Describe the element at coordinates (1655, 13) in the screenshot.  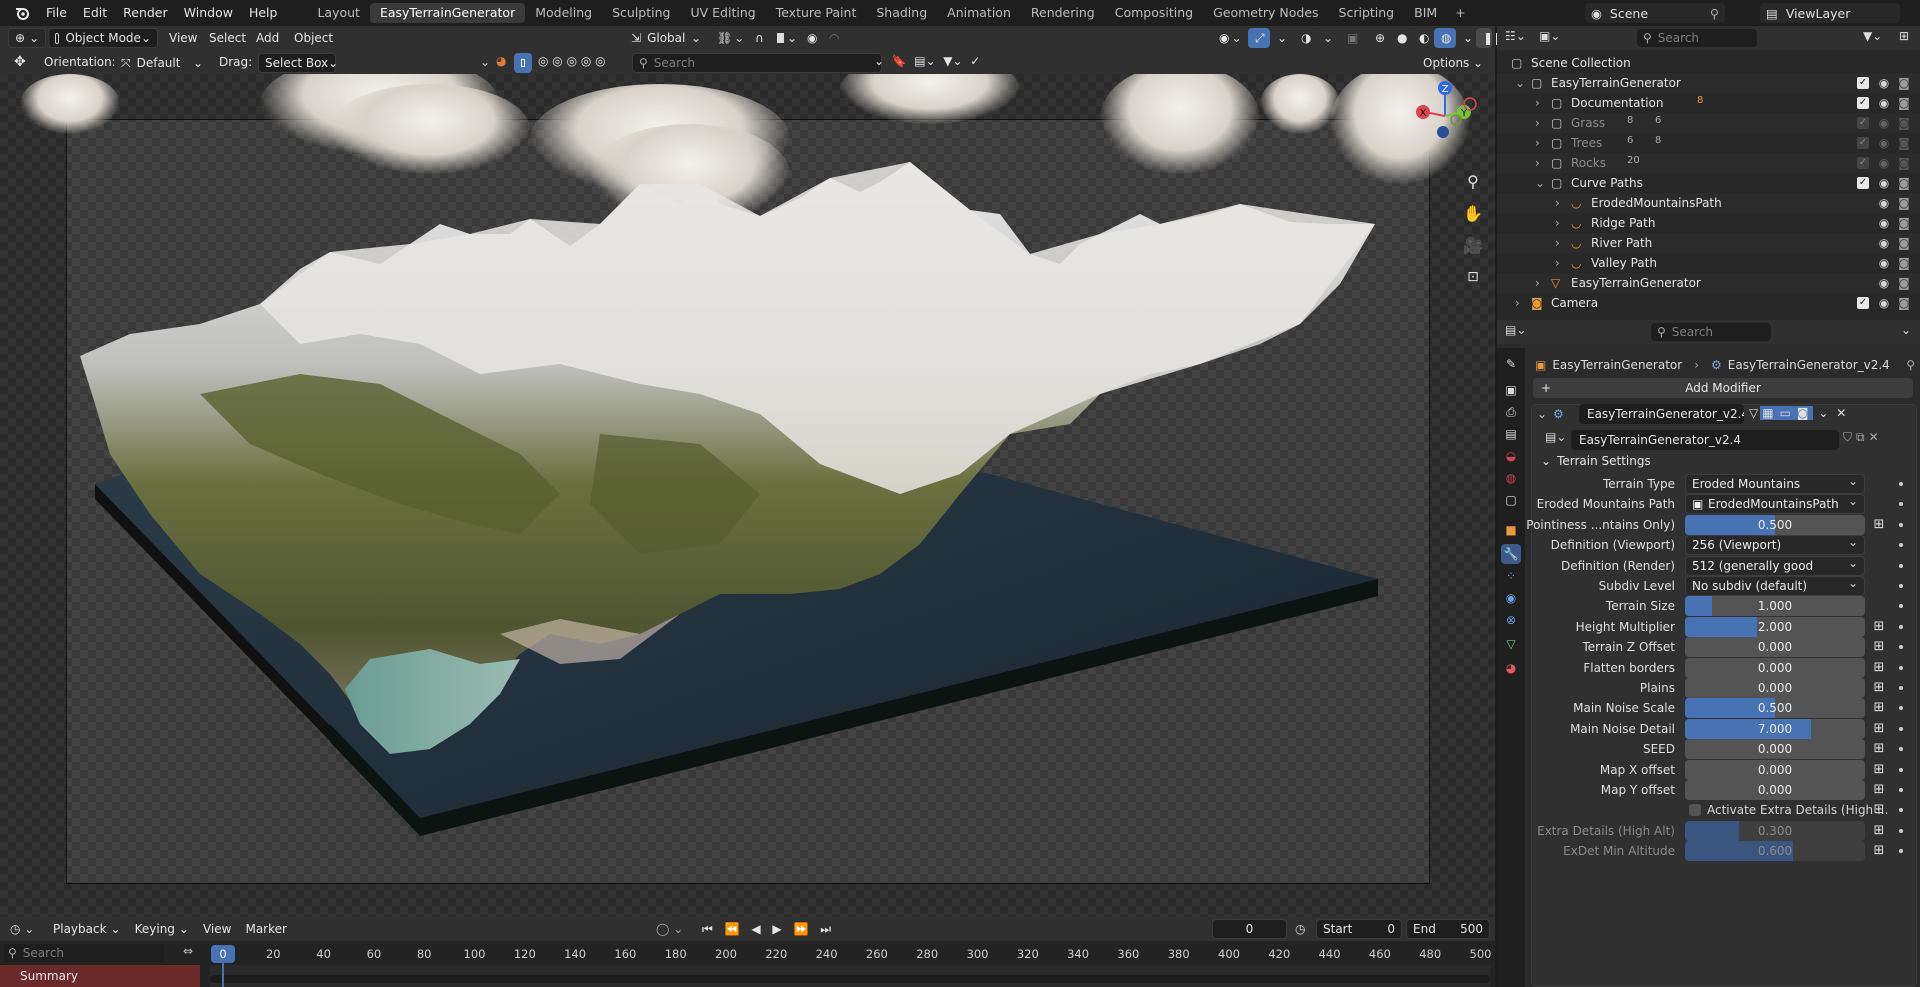
I see `scene-selector: ◉ Scene ⚲` at that location.